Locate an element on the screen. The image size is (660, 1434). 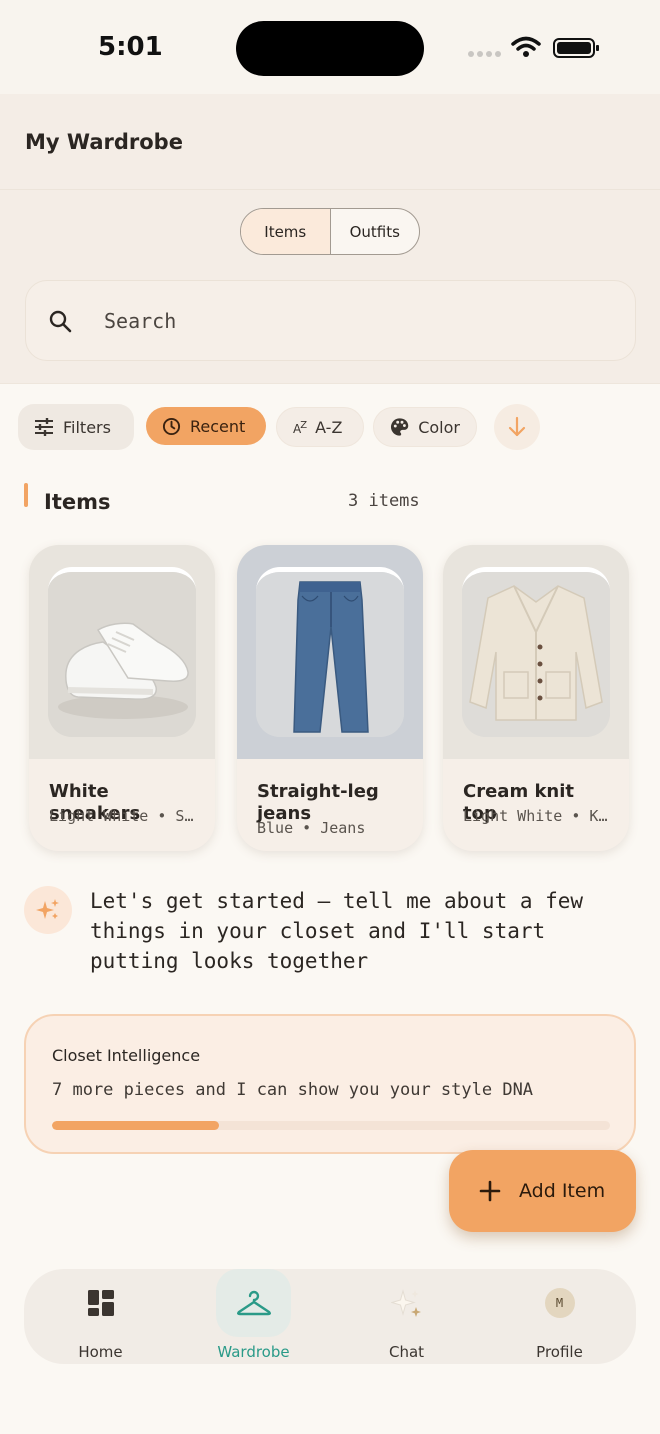
nav-item-wardrobe: Wardrobe is located at coordinates (253, 1316).